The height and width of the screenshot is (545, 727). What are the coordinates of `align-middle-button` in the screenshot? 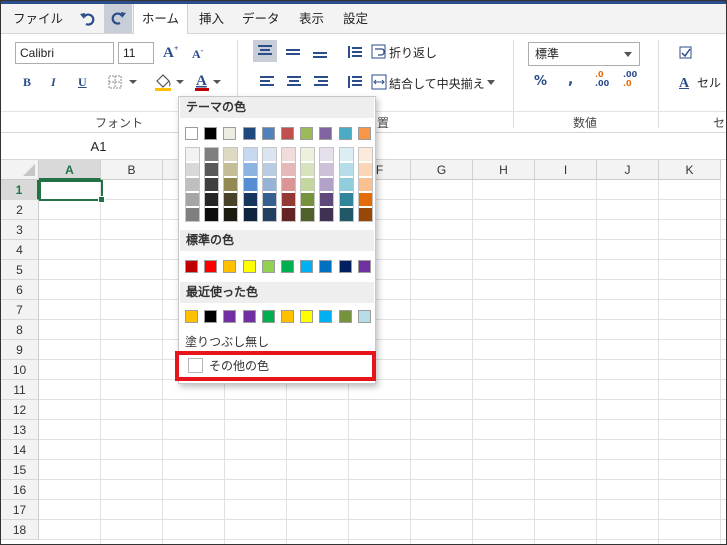 It's located at (293, 53).